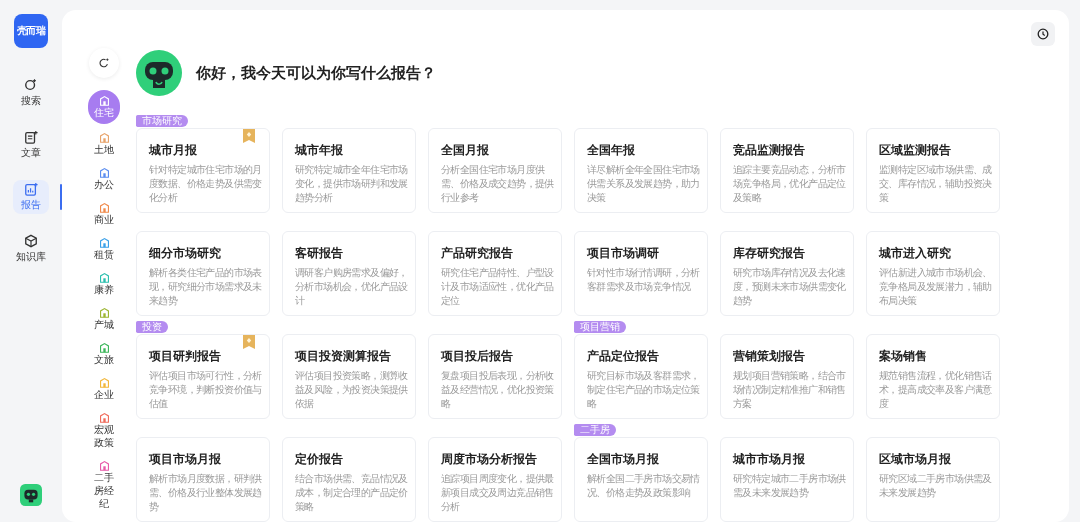  I want to click on card-title: 项目投后报告, so click(477, 356).